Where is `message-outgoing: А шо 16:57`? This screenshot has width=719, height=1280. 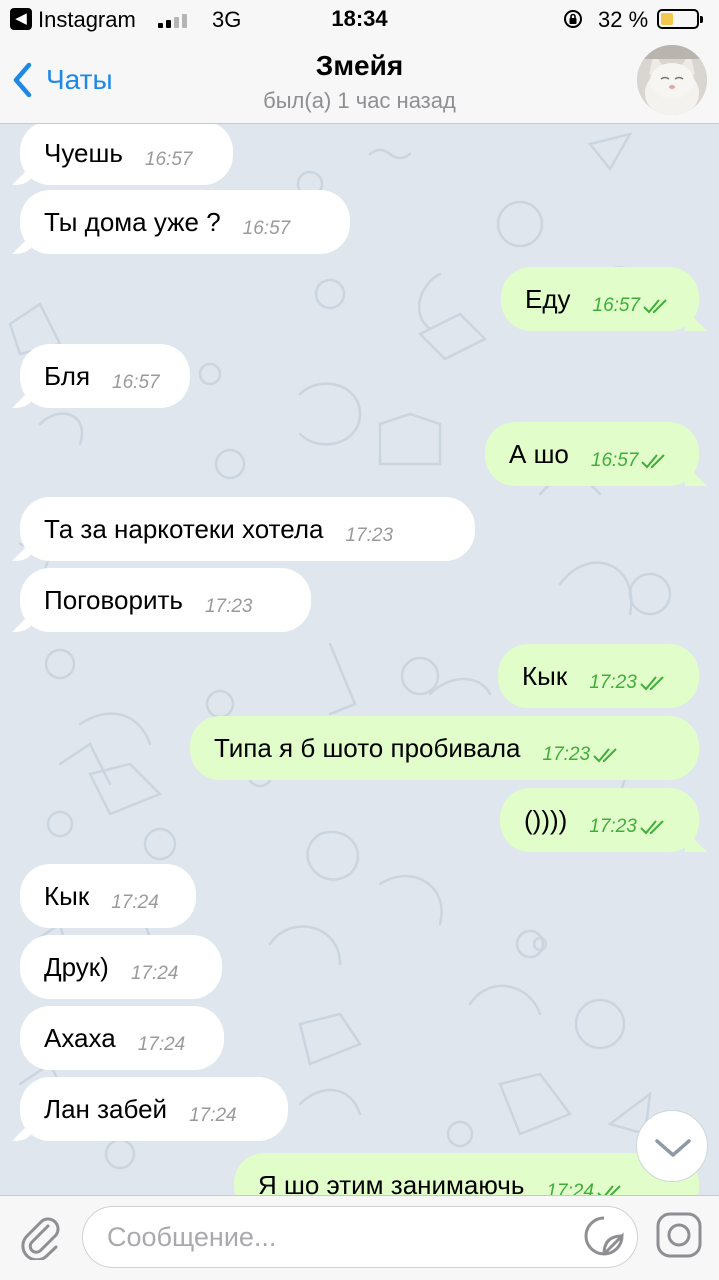
message-outgoing: А шо 16:57 is located at coordinates (592, 454).